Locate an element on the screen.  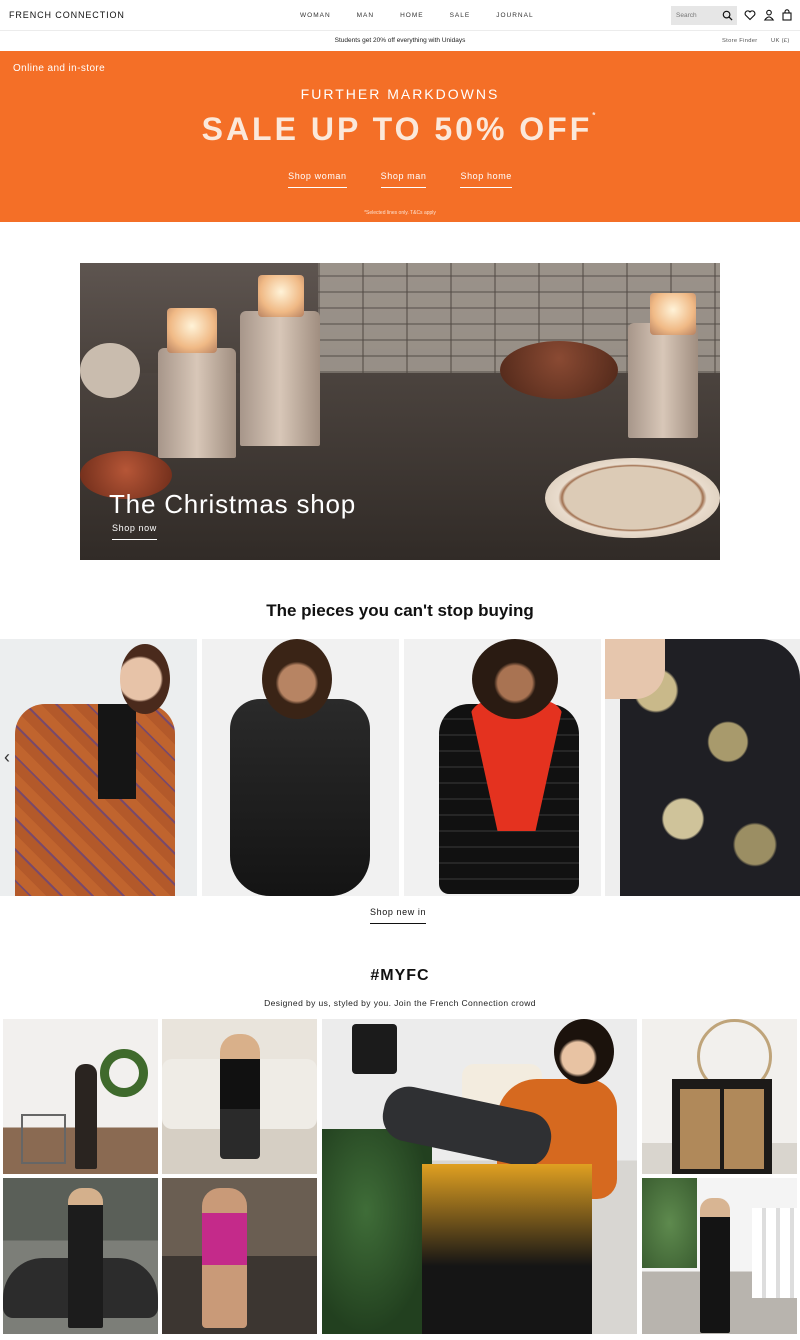
ugc-cabinet-door-left is located at coordinates (700, 1129).